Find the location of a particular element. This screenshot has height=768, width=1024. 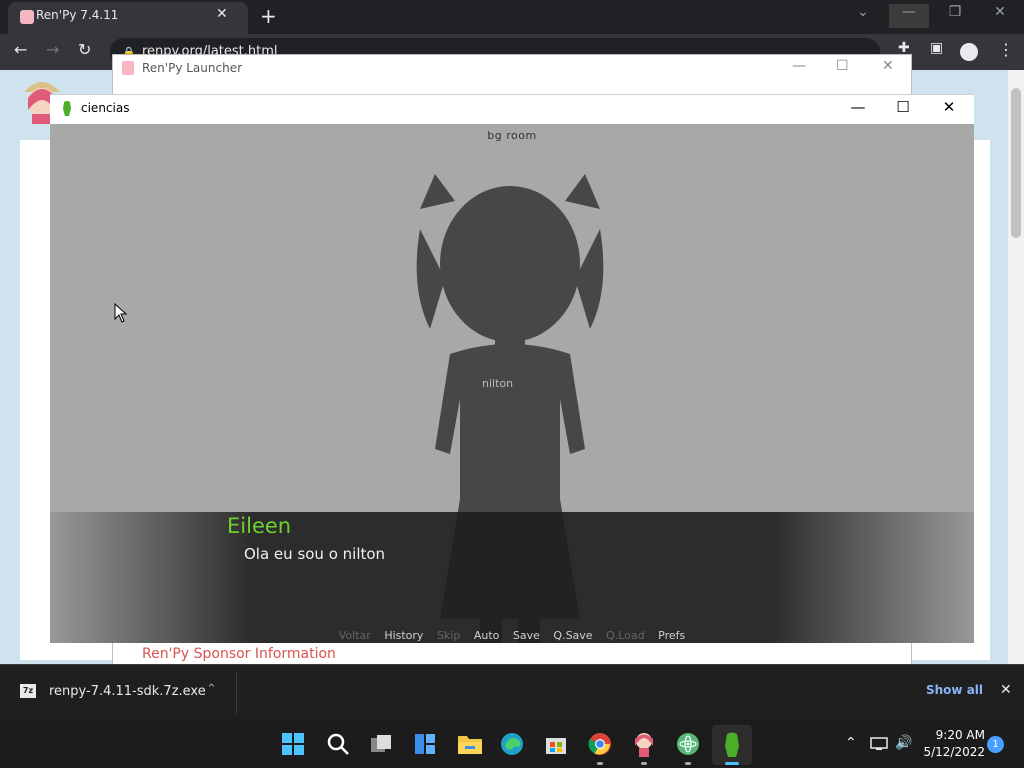

notification-badge: 1 is located at coordinates (995, 744).